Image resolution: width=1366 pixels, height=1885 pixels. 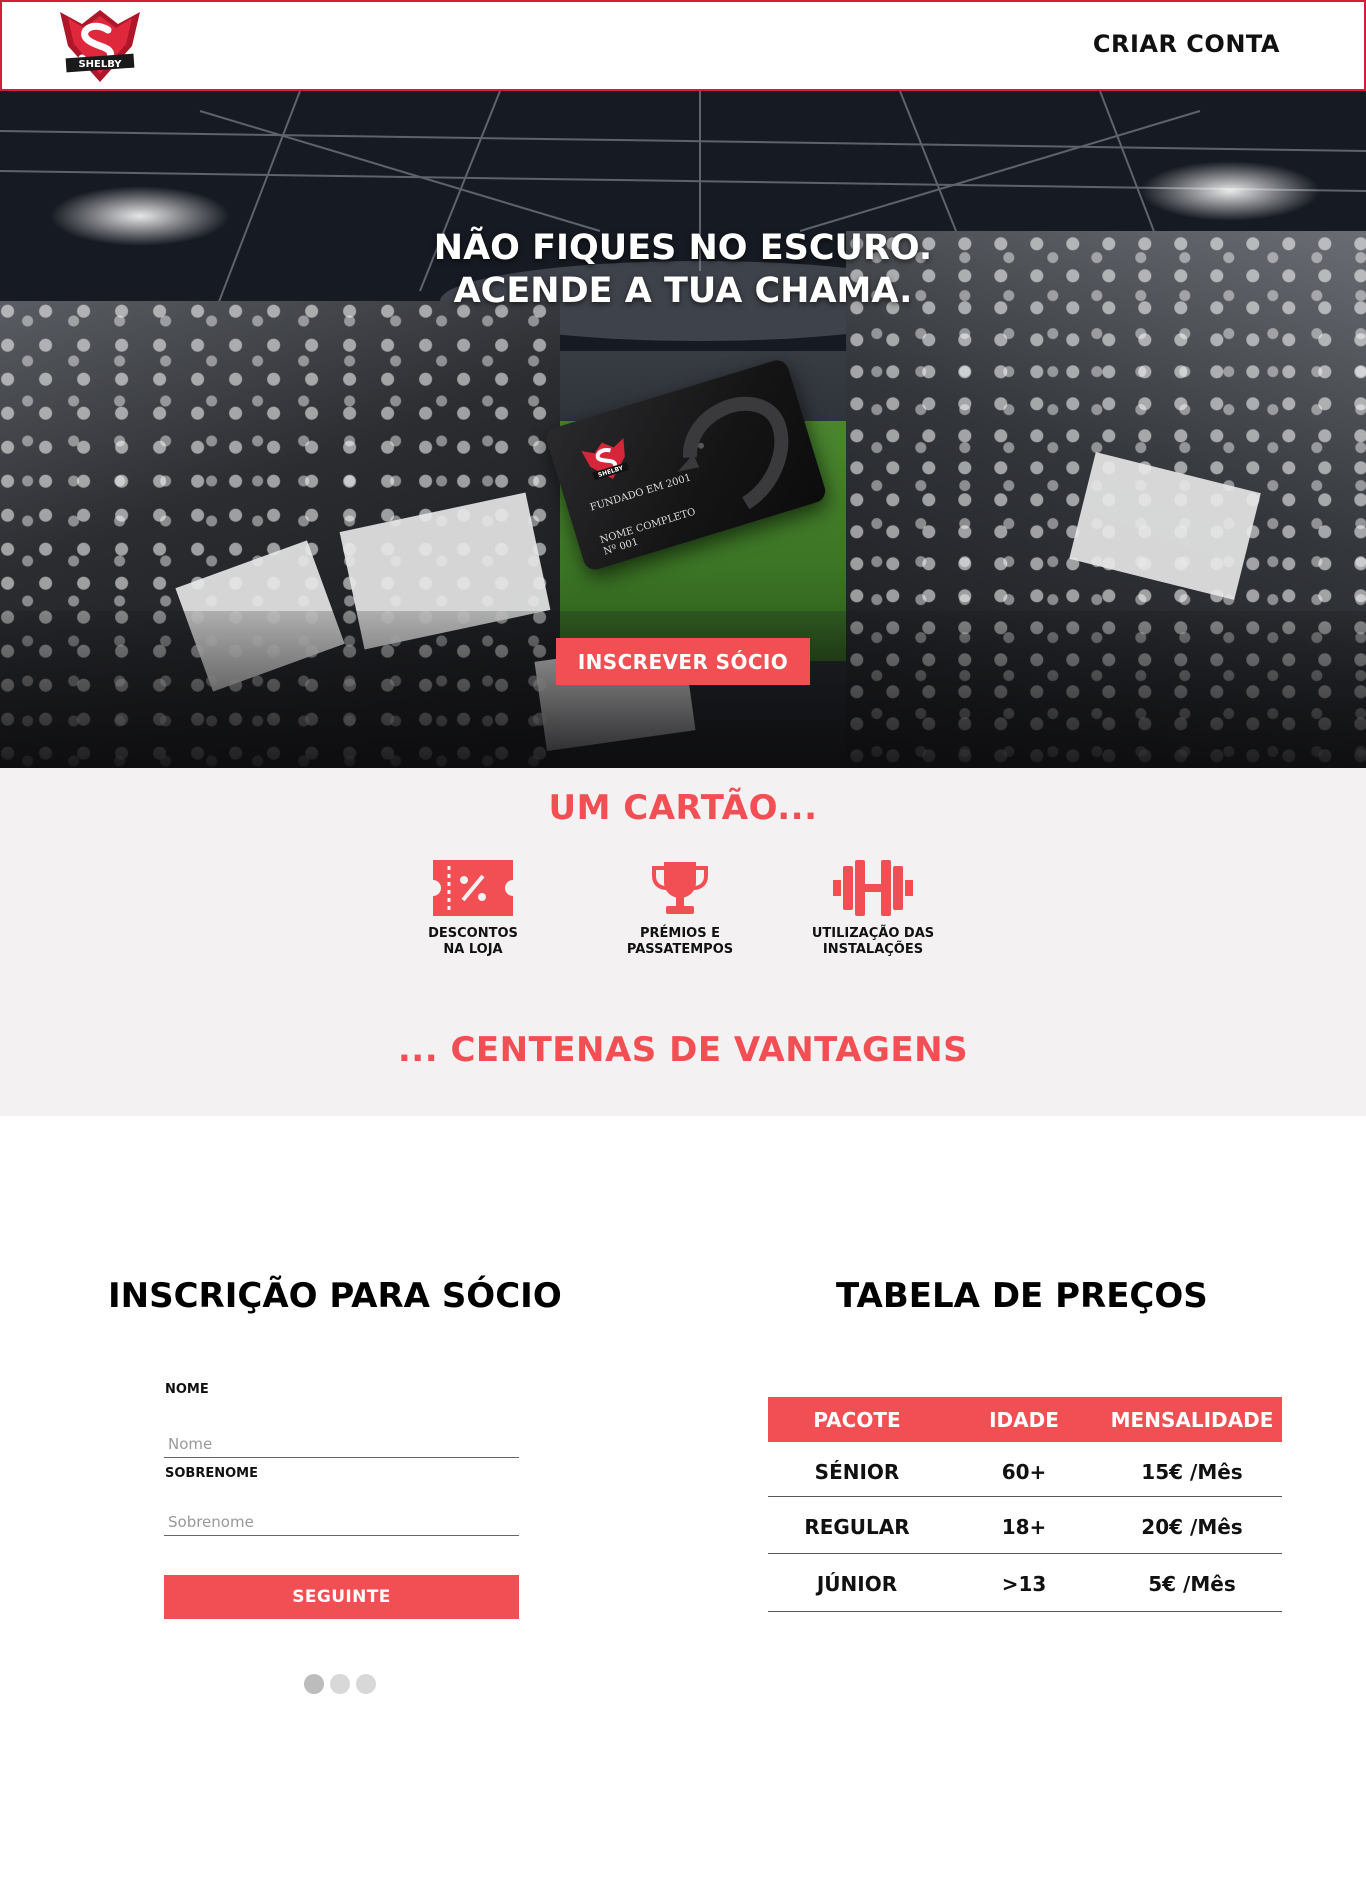 I want to click on discount-ticket-icon, so click(x=473, y=888).